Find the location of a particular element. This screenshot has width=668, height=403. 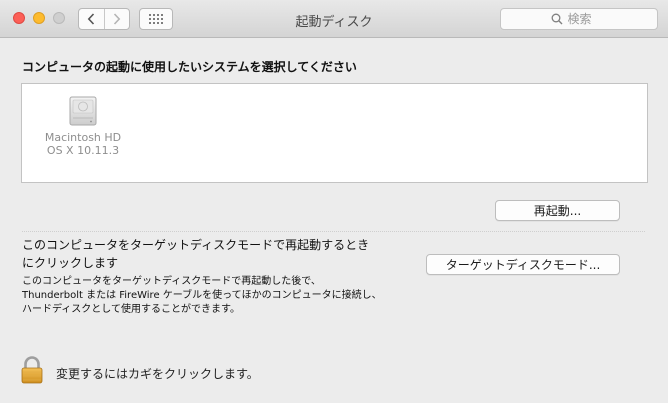

search-input is located at coordinates (587, 19).